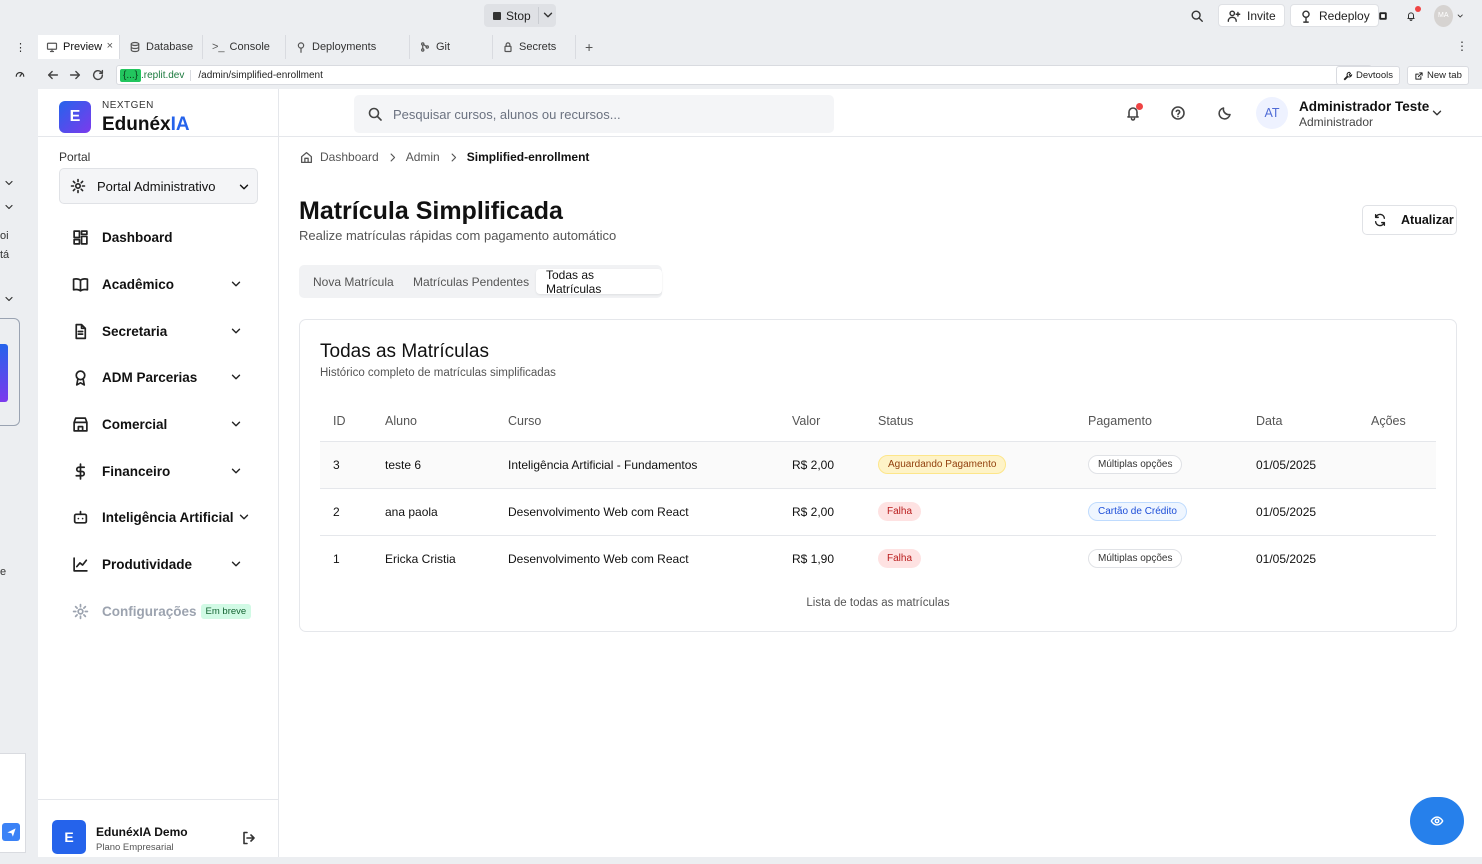 The height and width of the screenshot is (864, 1482). Describe the element at coordinates (598, 559) in the screenshot. I see `cell-curso: Desenvolvimento Web com React` at that location.